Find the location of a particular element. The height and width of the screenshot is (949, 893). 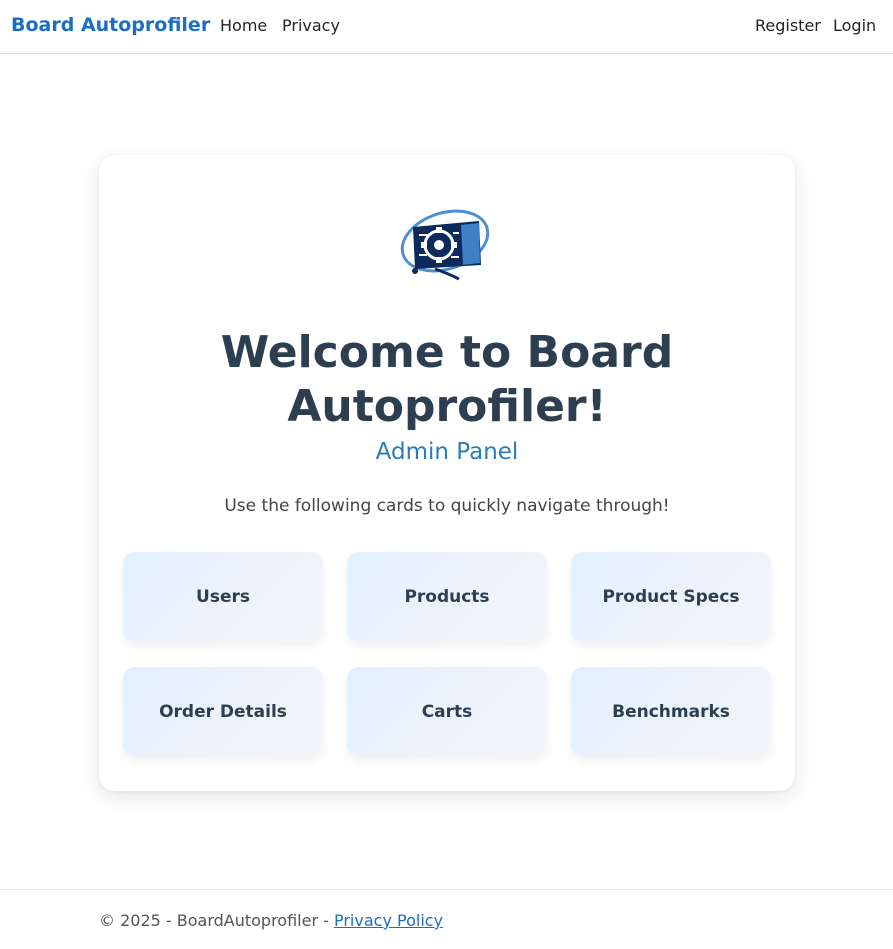

brand-link: Board Autoprofiler is located at coordinates (110, 25).